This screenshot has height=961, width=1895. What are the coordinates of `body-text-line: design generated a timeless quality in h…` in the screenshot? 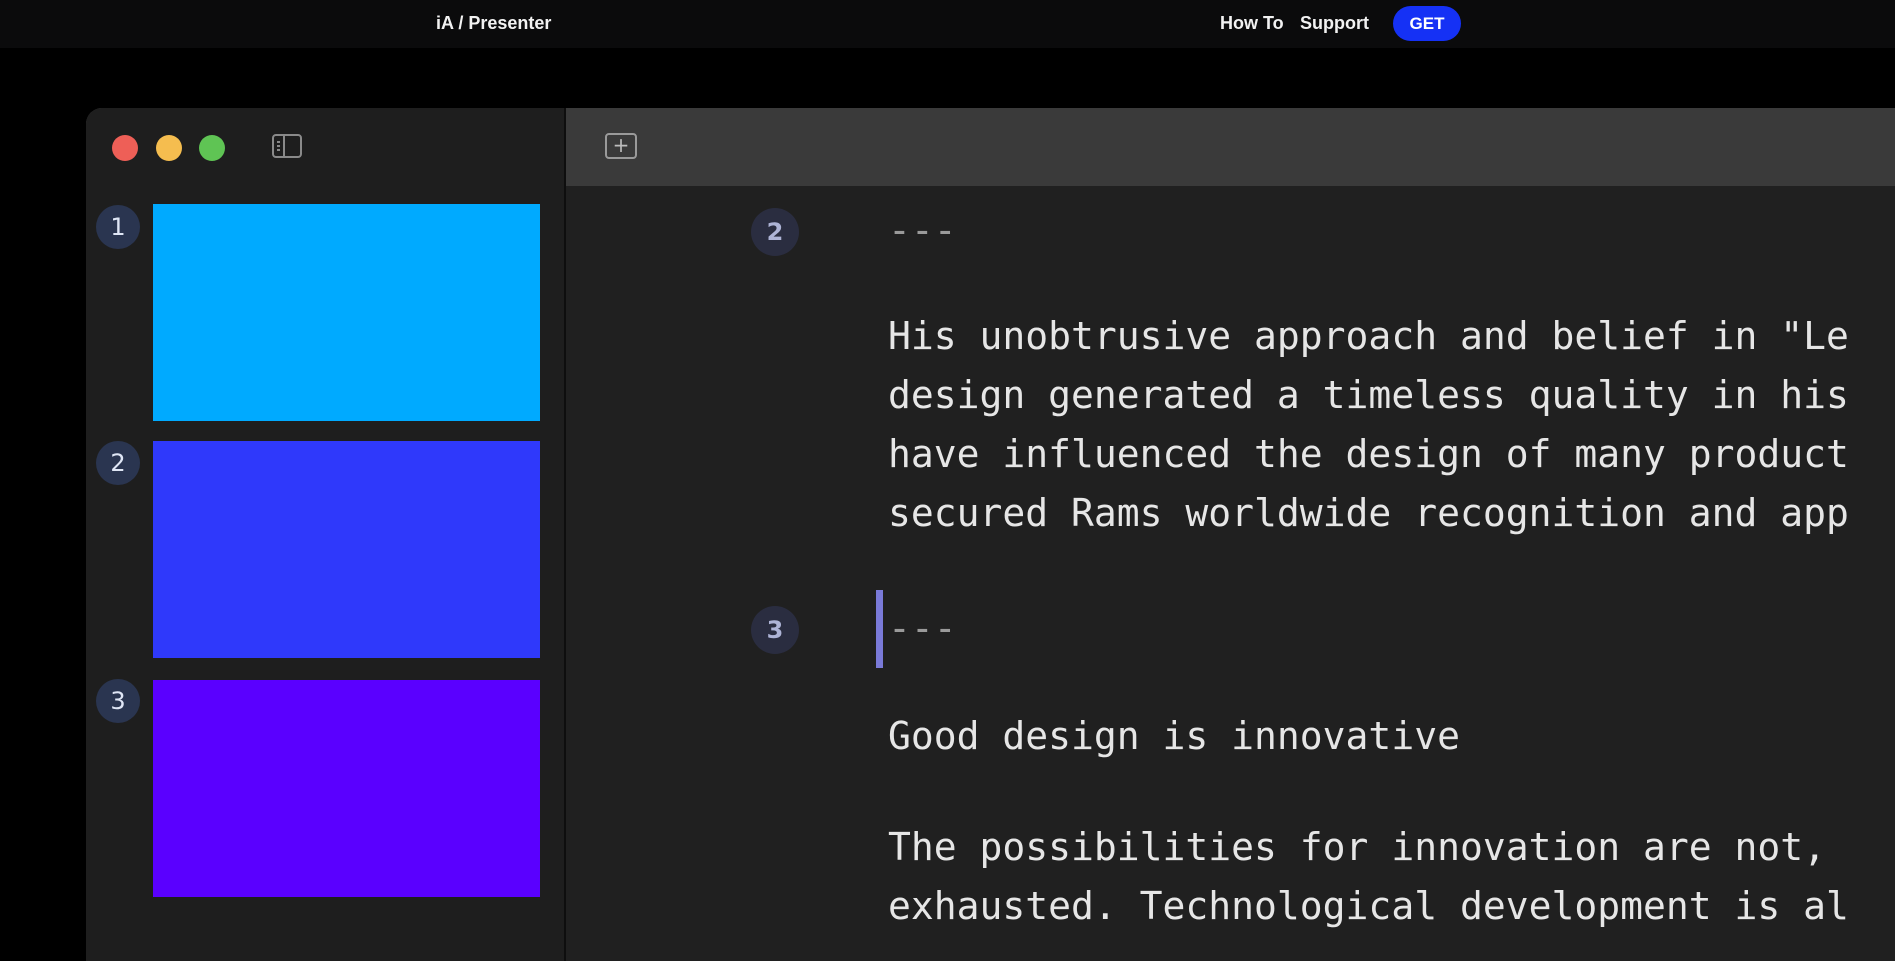 It's located at (1368, 395).